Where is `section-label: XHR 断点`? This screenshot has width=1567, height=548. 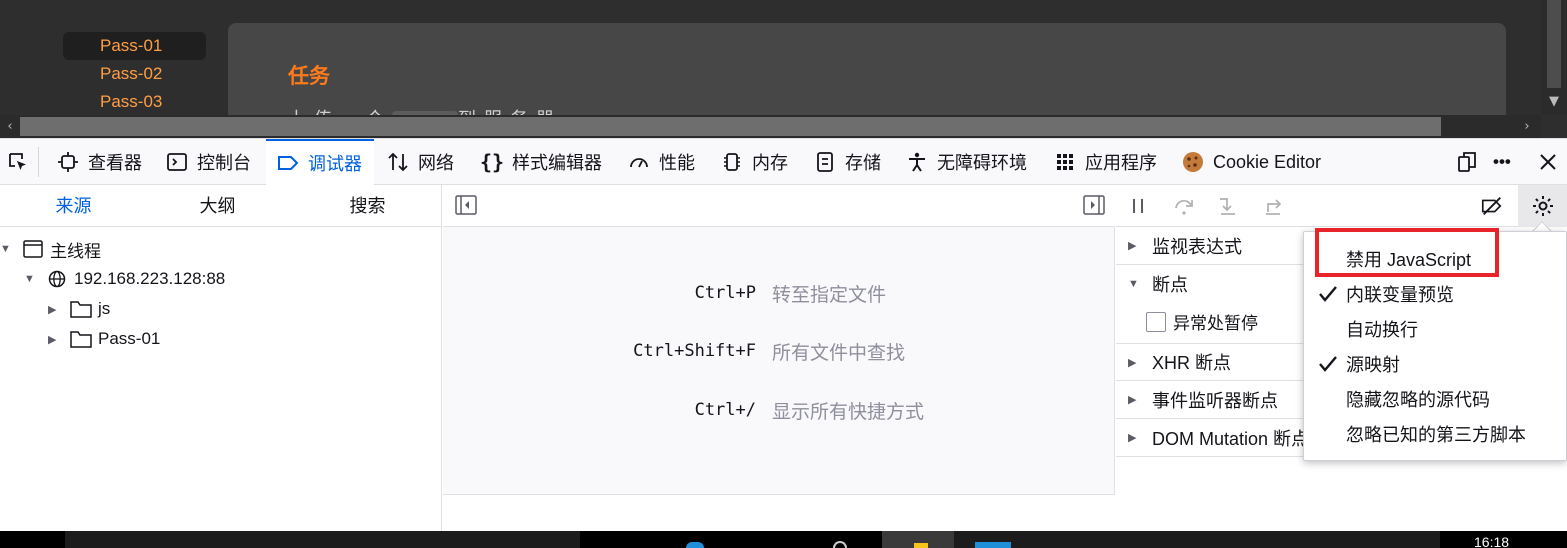 section-label: XHR 断点 is located at coordinates (1192, 363).